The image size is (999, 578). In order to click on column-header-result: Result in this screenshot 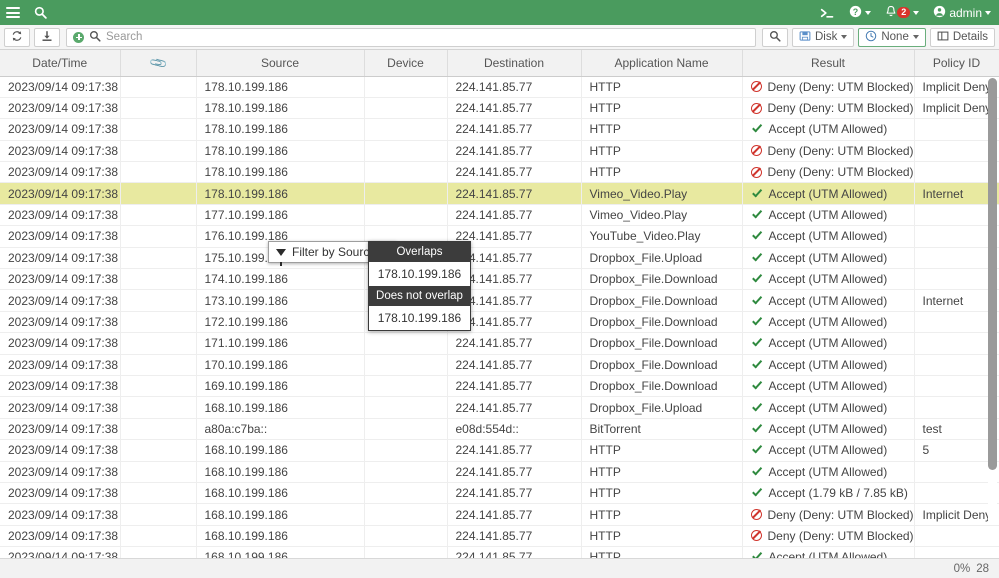, I will do `click(828, 63)`.